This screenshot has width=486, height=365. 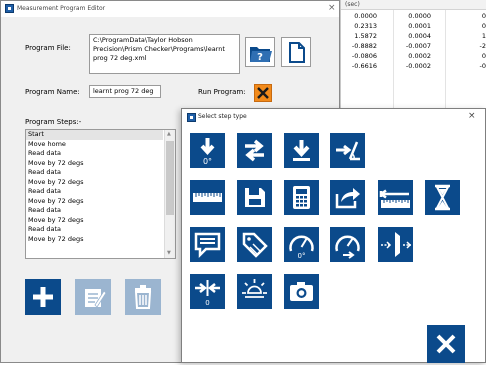 I want to click on grid-cell: 0.0002, so click(x=419, y=56).